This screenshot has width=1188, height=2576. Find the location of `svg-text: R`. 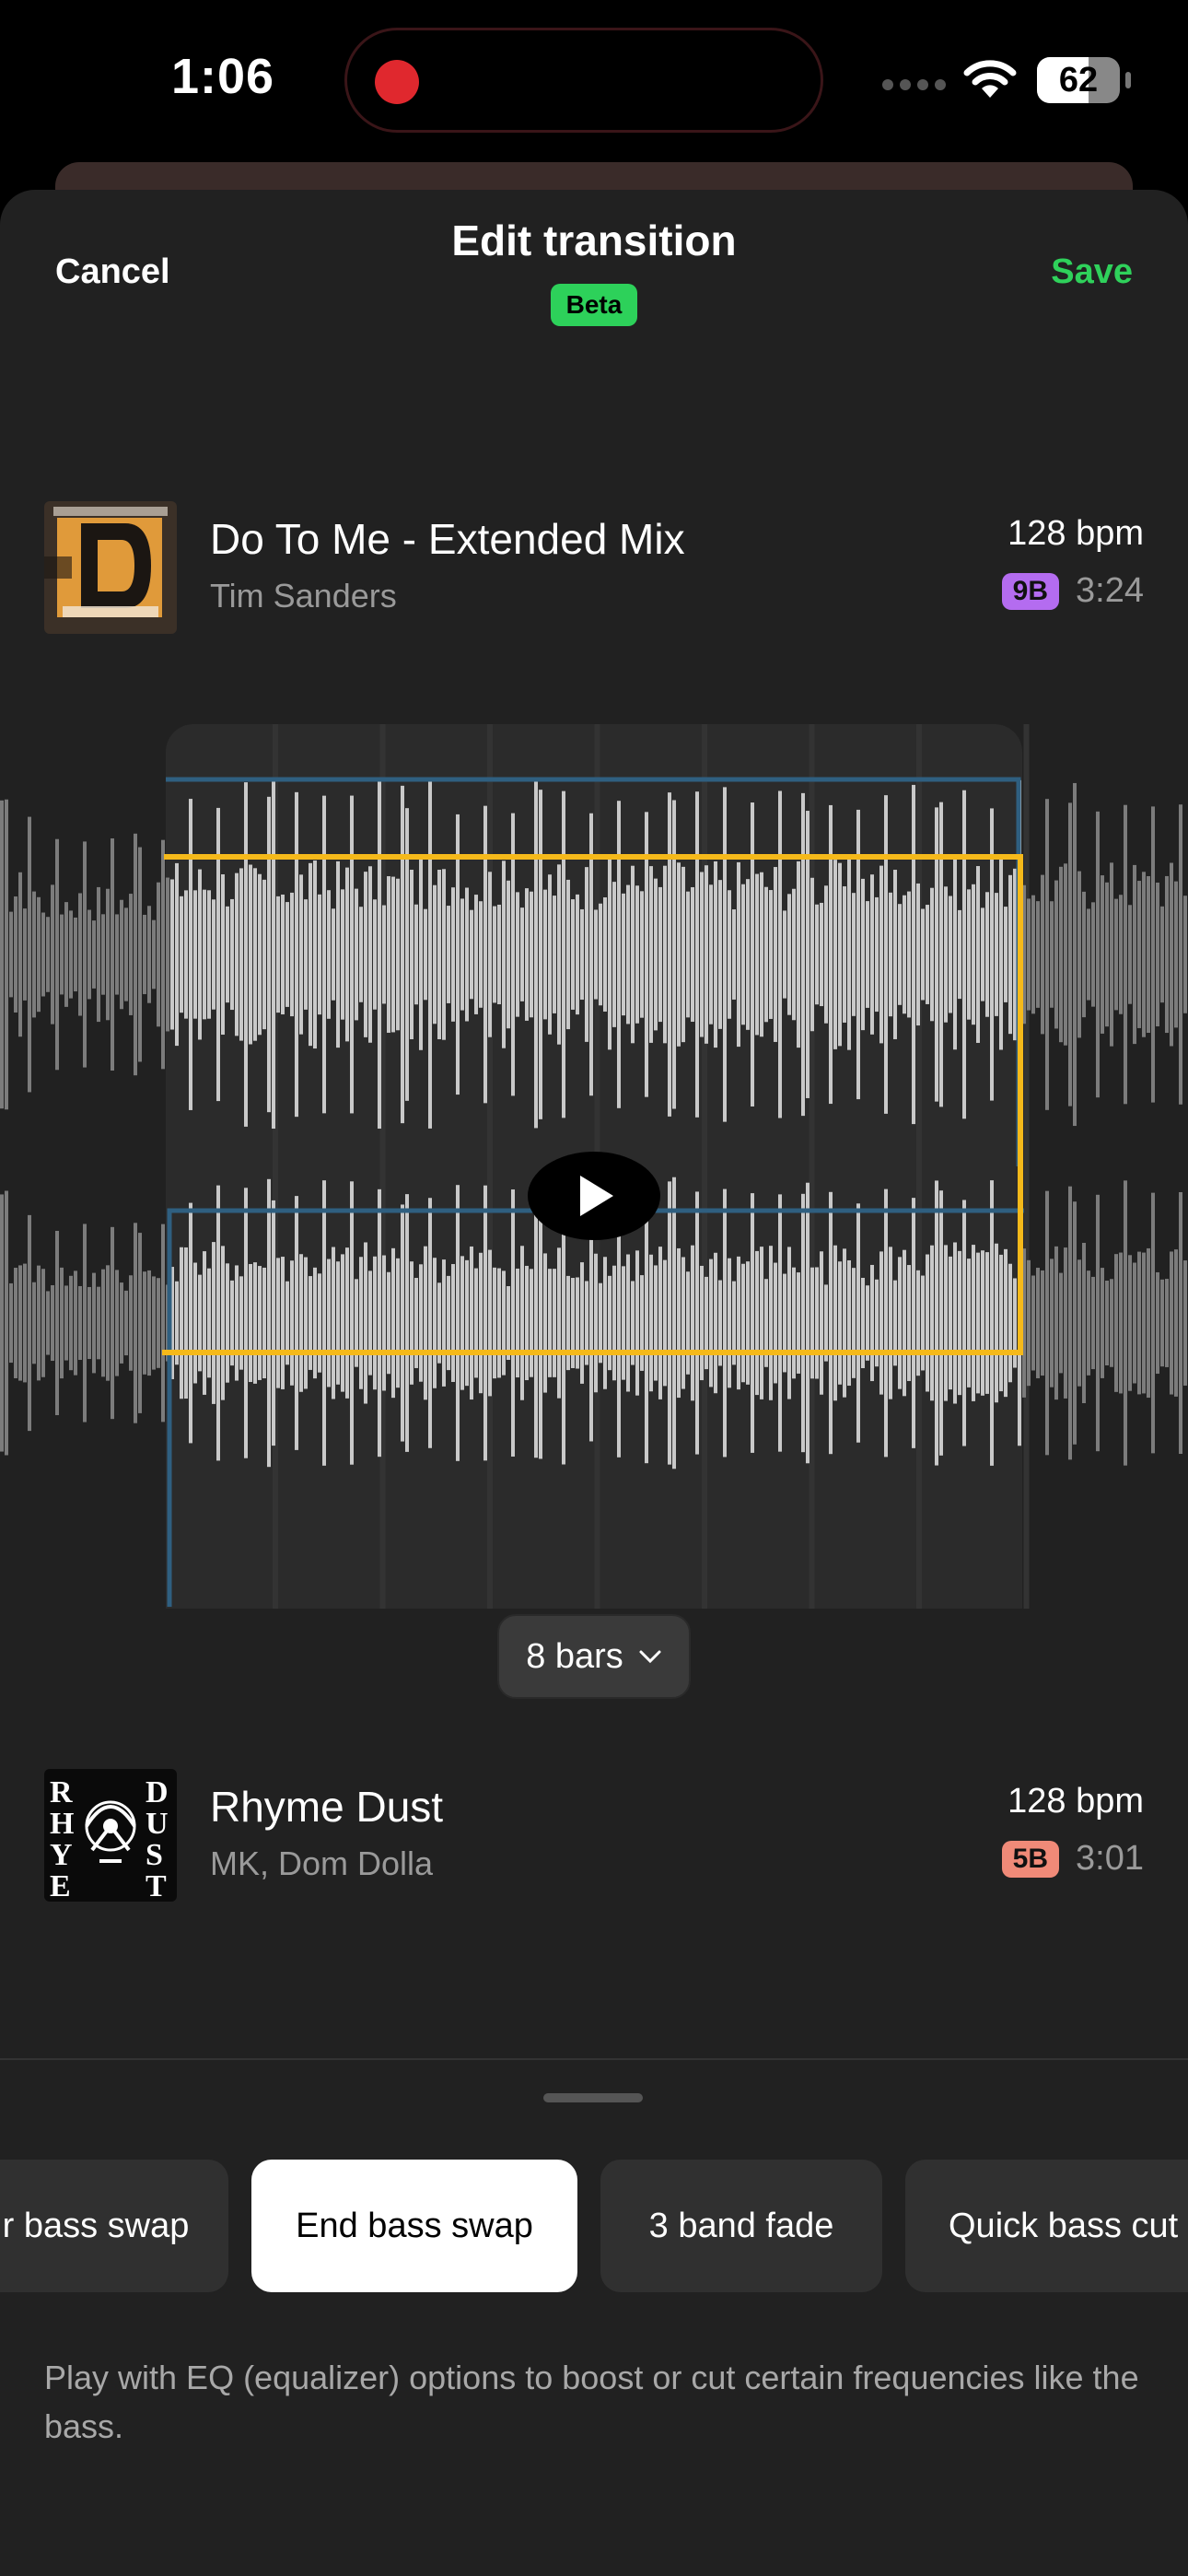

svg-text: R is located at coordinates (61, 1792).